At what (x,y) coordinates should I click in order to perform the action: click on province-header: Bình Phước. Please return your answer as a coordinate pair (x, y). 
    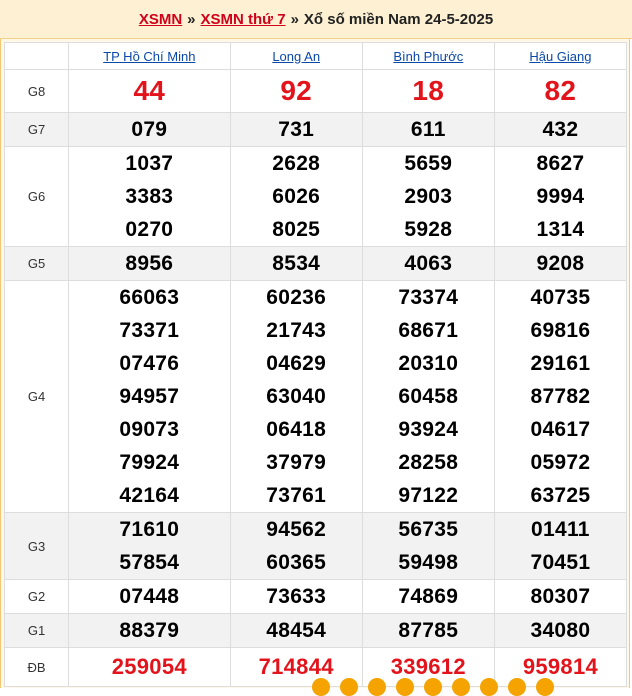
    Looking at the image, I should click on (428, 56).